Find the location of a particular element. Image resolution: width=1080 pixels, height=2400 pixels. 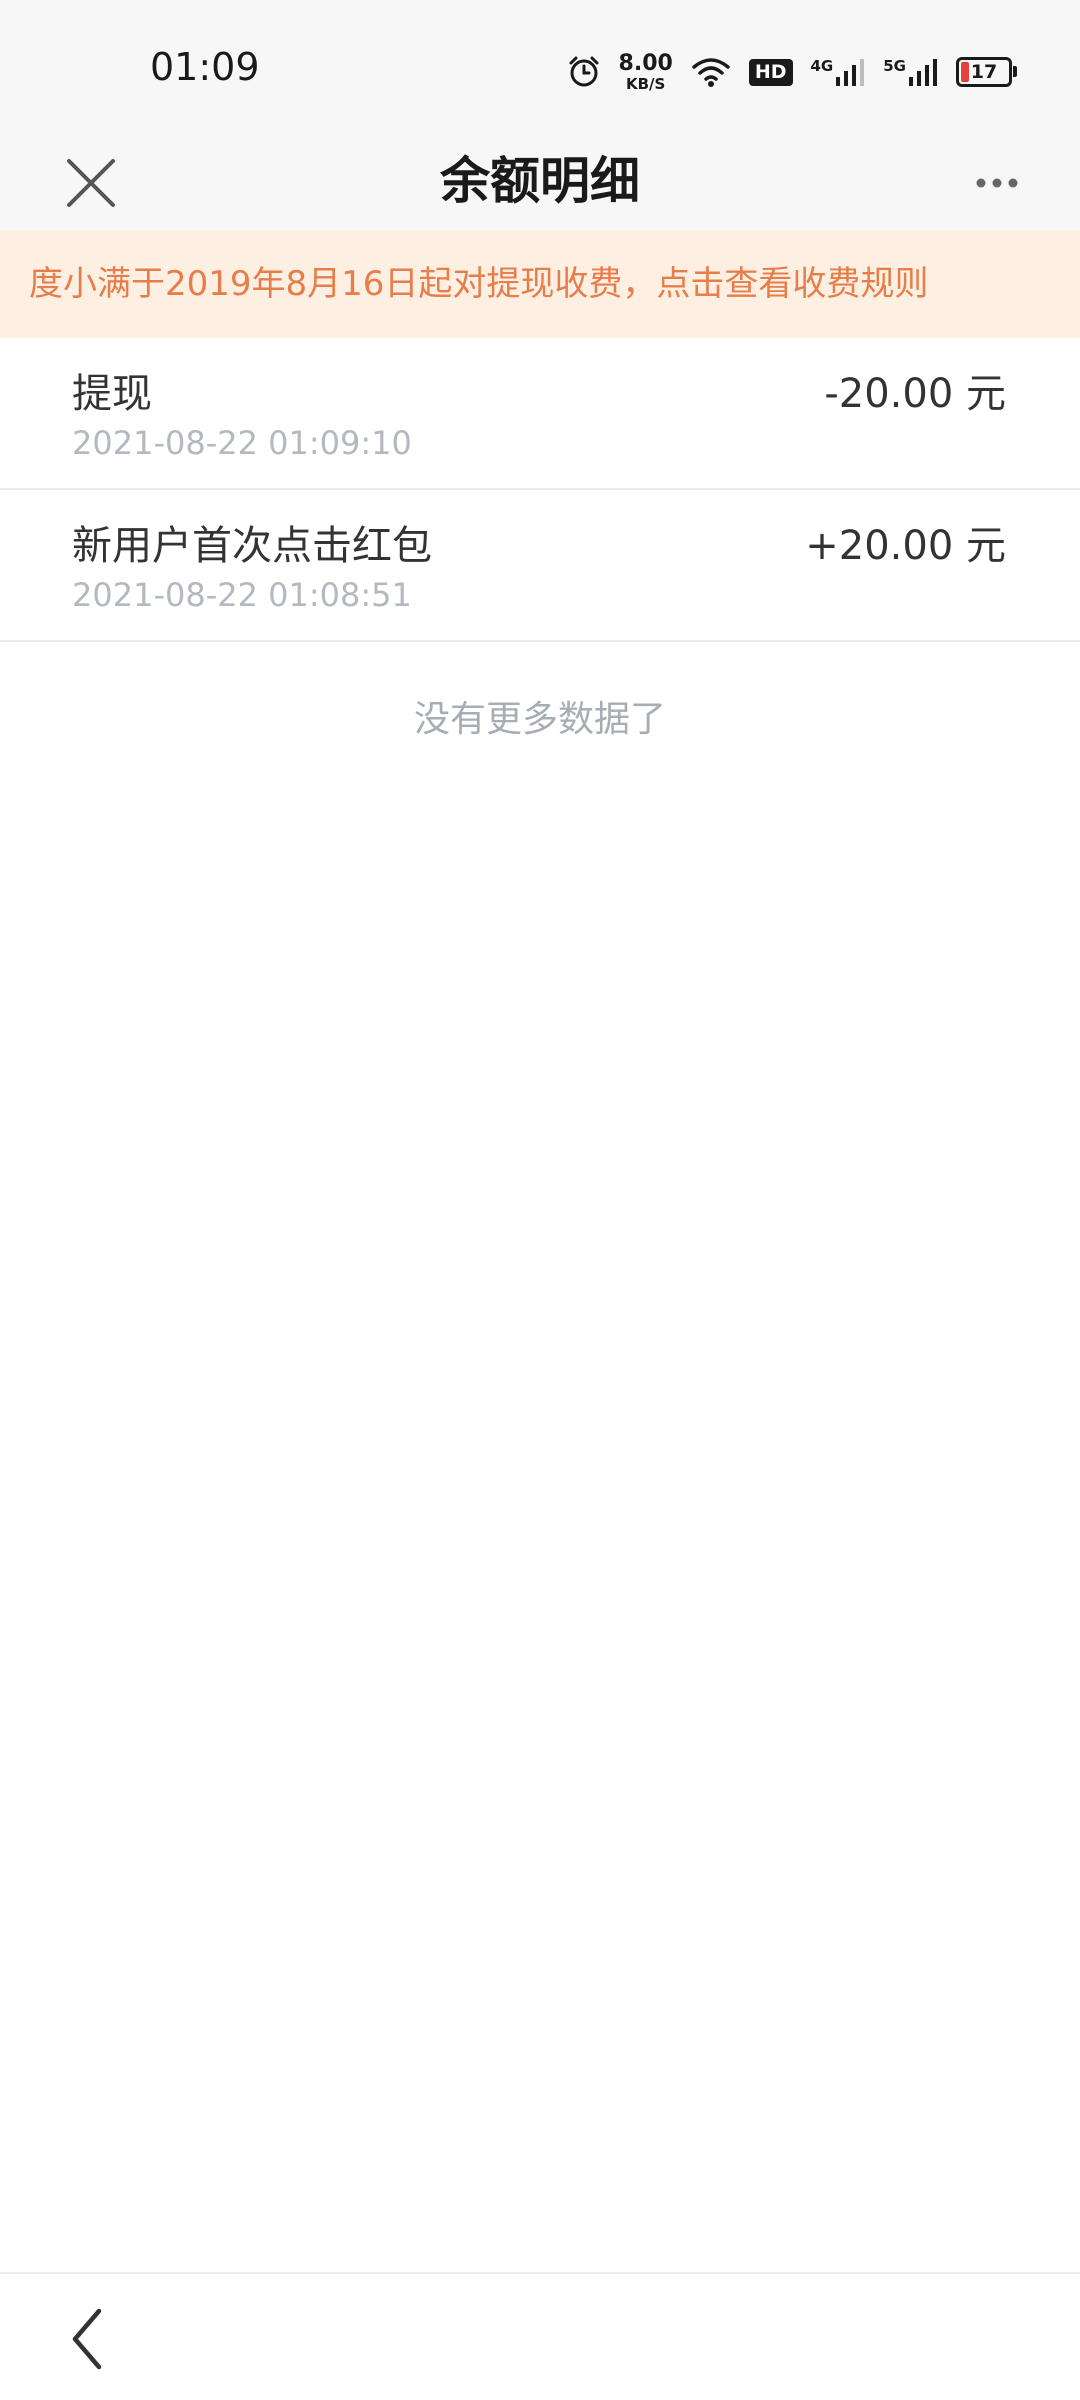

network-speed-value: 8.00 is located at coordinates (645, 63).